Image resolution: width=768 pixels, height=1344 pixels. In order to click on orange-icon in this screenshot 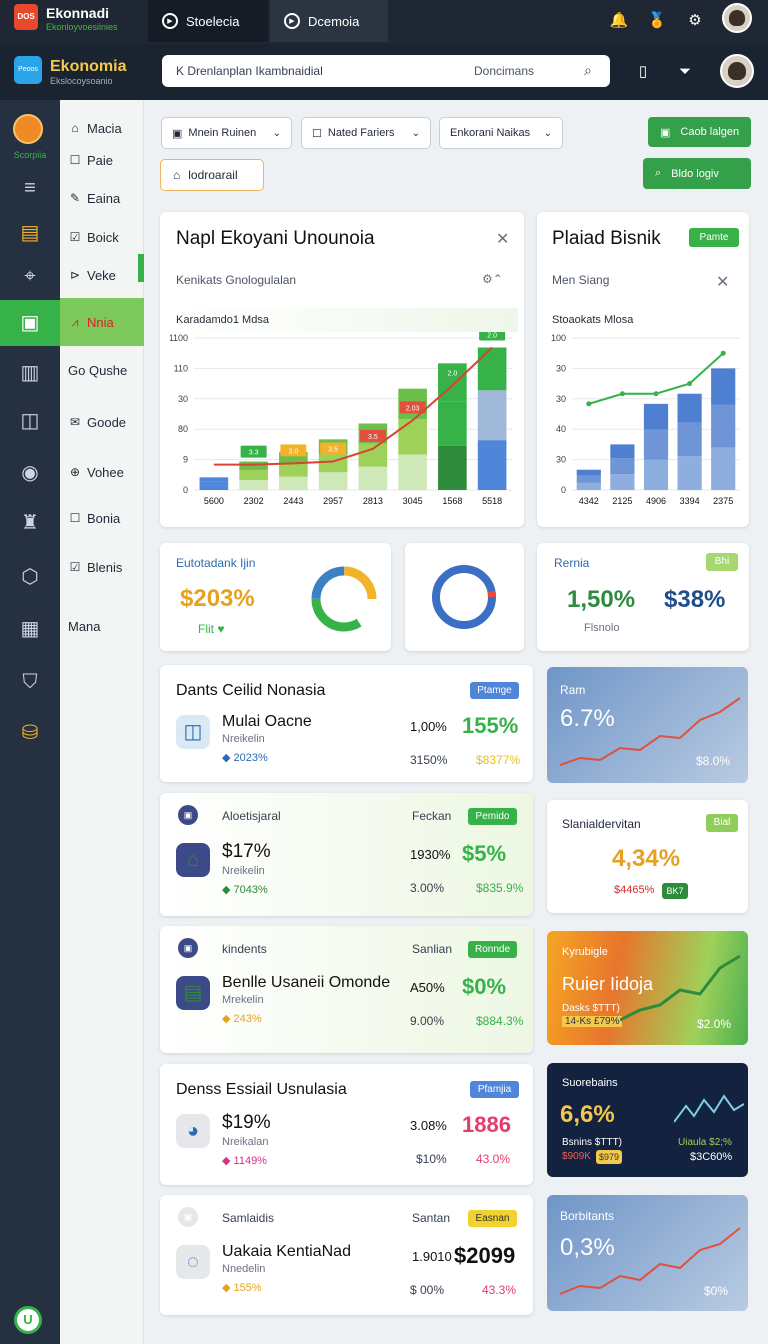, I will do `click(28, 129)`.